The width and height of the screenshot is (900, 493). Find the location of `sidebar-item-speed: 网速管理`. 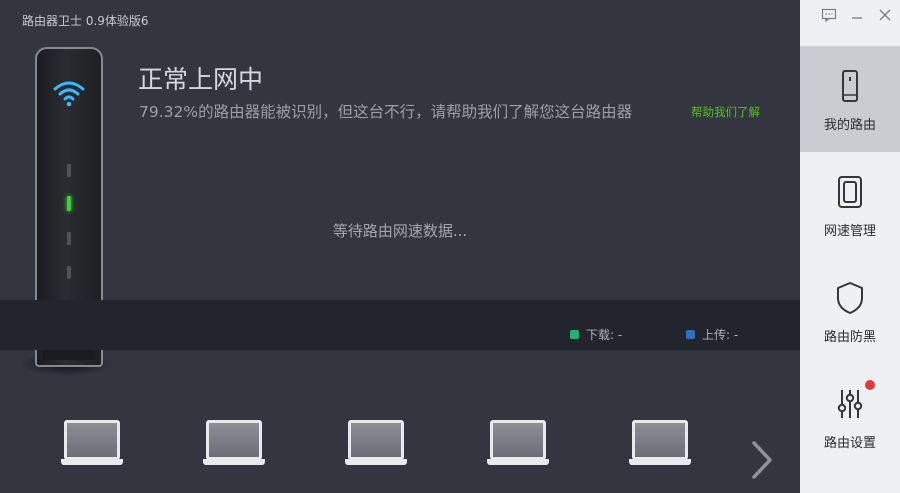

sidebar-item-speed: 网速管理 is located at coordinates (850, 205).